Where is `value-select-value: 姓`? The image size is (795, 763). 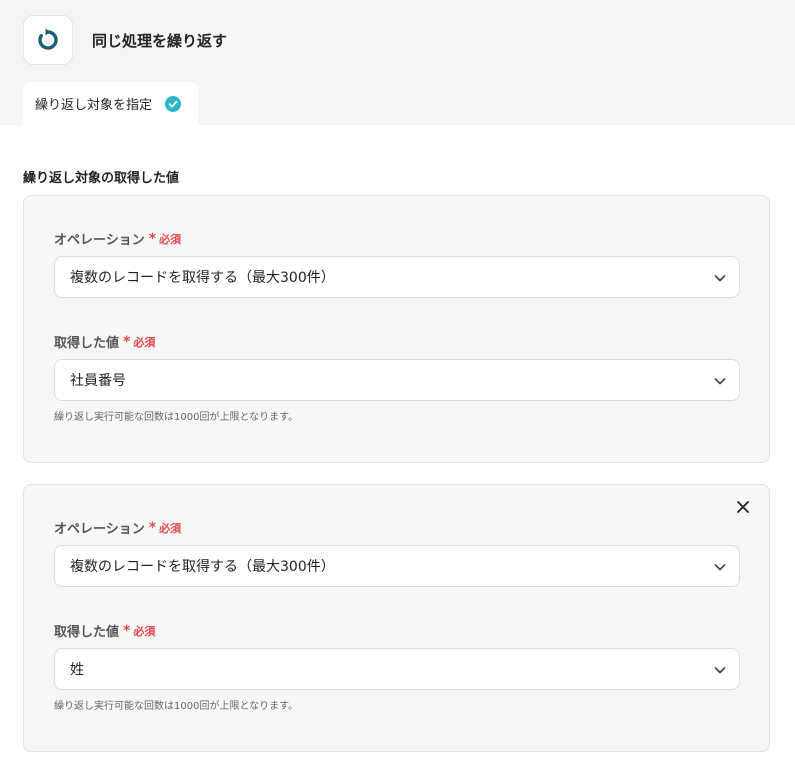 value-select-value: 姓 is located at coordinates (77, 670).